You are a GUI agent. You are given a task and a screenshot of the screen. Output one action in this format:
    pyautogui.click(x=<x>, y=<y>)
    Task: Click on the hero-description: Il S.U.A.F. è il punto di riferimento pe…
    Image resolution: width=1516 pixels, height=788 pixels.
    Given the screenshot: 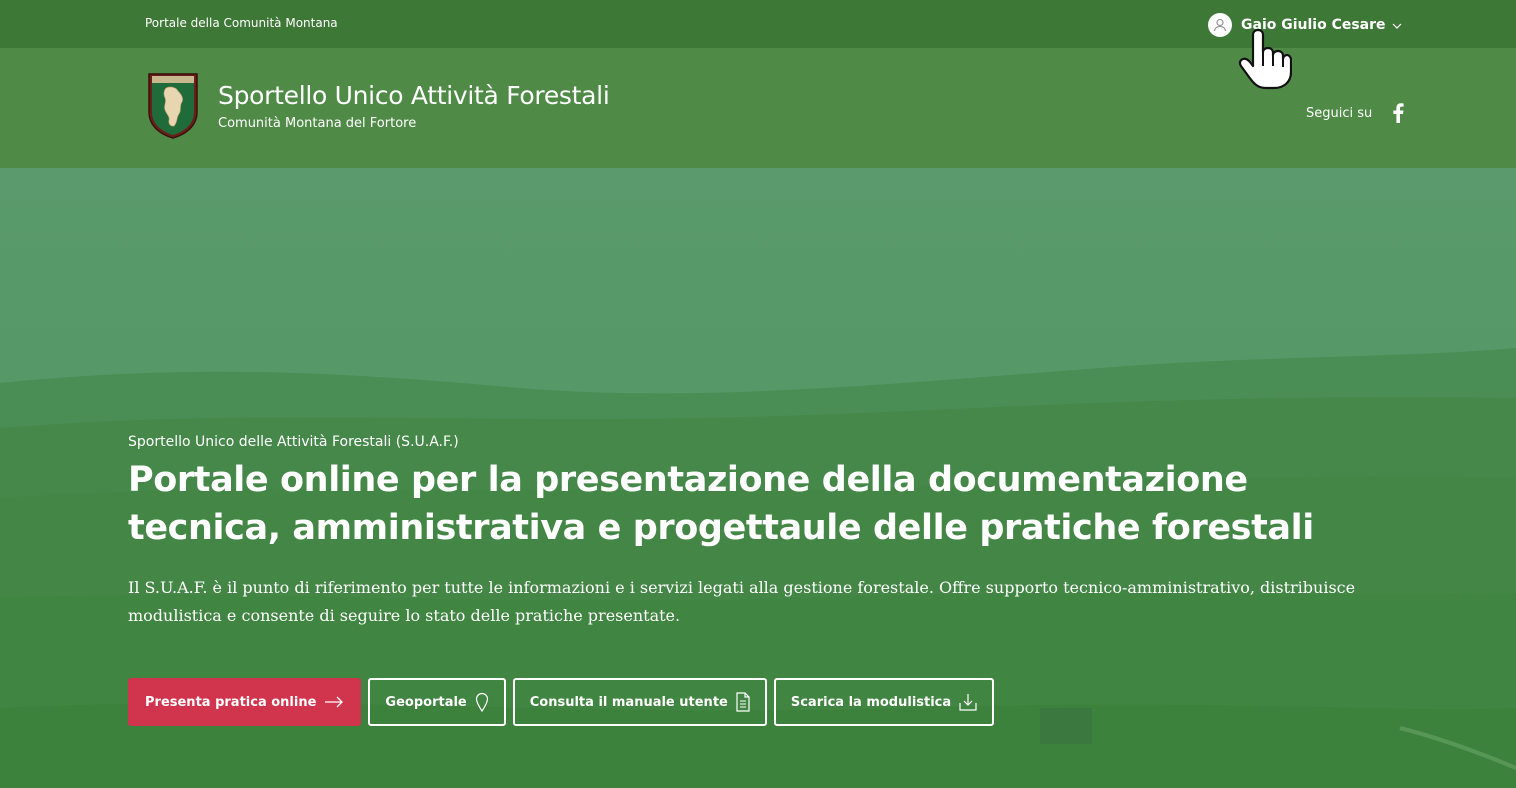 What is the action you would take?
    pyautogui.click(x=742, y=601)
    